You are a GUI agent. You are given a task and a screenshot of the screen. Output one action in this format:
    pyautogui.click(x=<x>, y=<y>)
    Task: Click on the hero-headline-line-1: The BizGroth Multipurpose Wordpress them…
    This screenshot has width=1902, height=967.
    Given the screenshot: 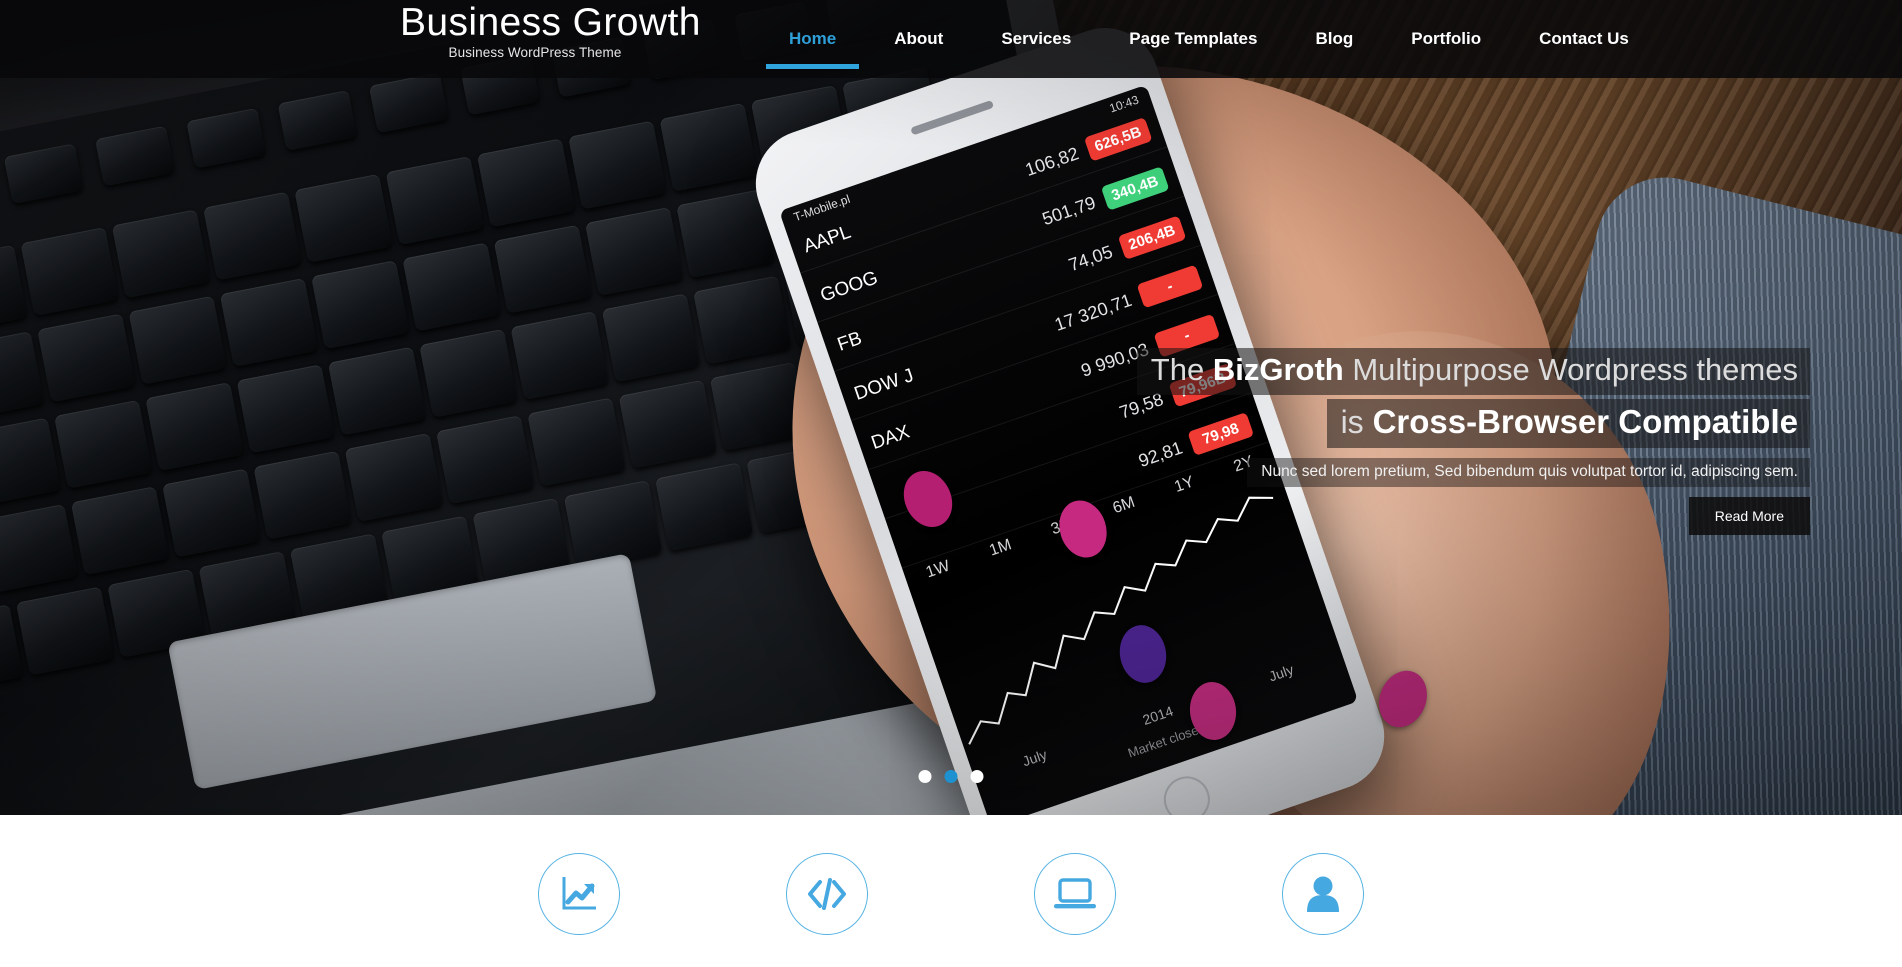 What is the action you would take?
    pyautogui.click(x=1473, y=371)
    